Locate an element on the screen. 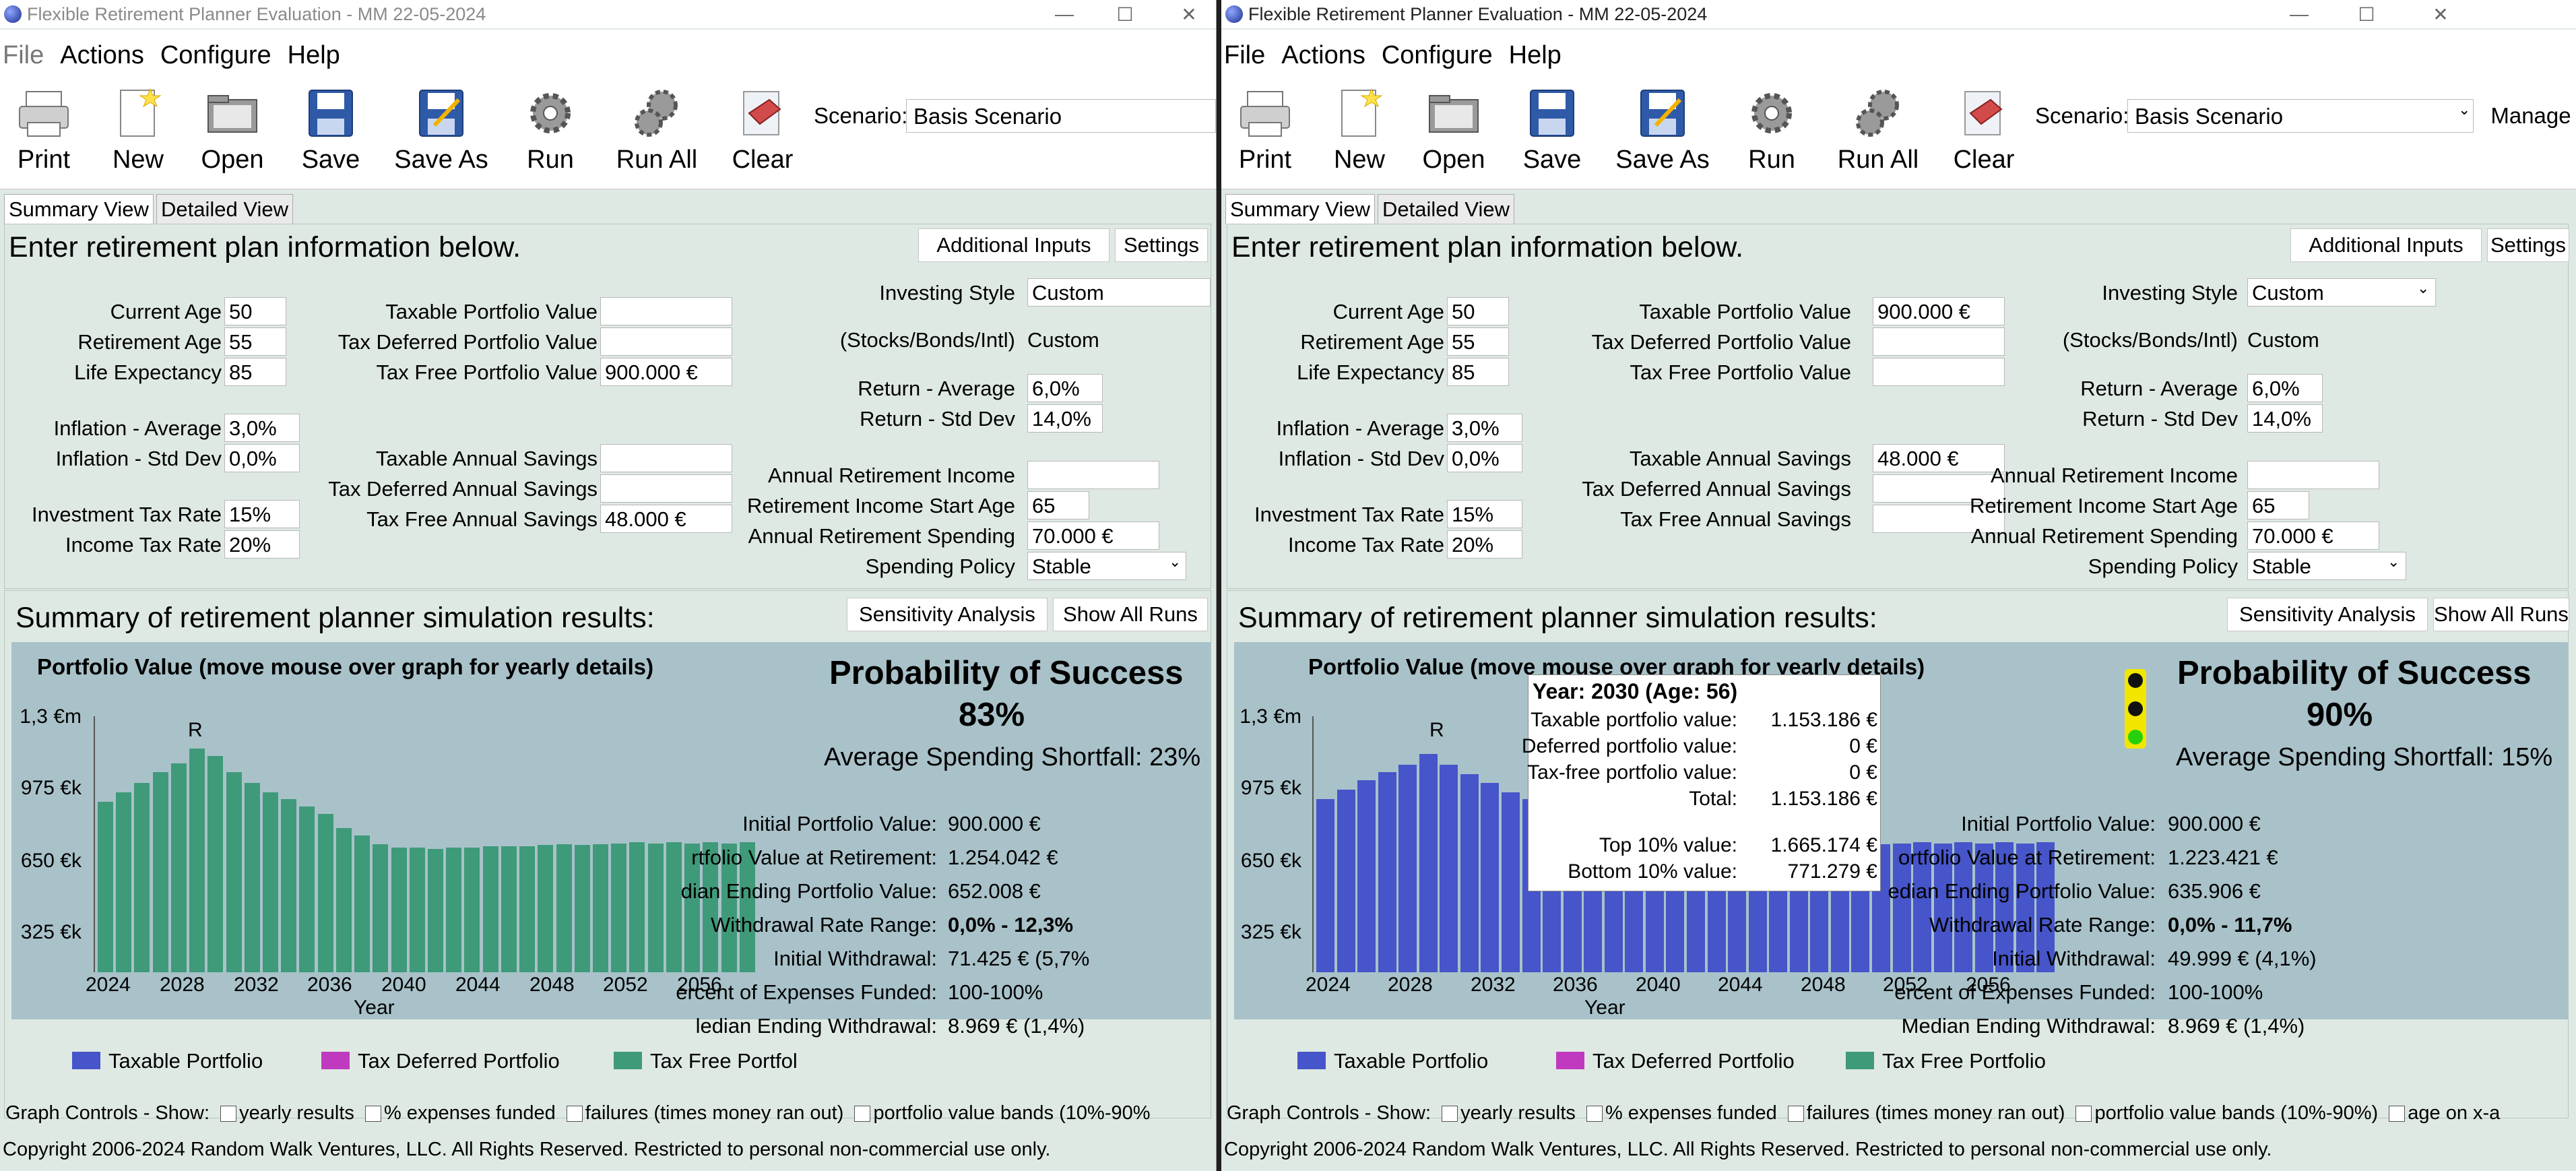 Image resolution: width=2576 pixels, height=1171 pixels. yearly-results-checkbox is located at coordinates (229, 1114).